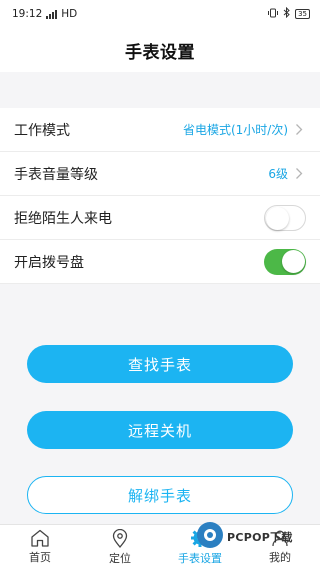 The width and height of the screenshot is (320, 569). What do you see at coordinates (160, 174) in the screenshot?
I see `row-volume-level: 手表音量等级 6级` at bounding box center [160, 174].